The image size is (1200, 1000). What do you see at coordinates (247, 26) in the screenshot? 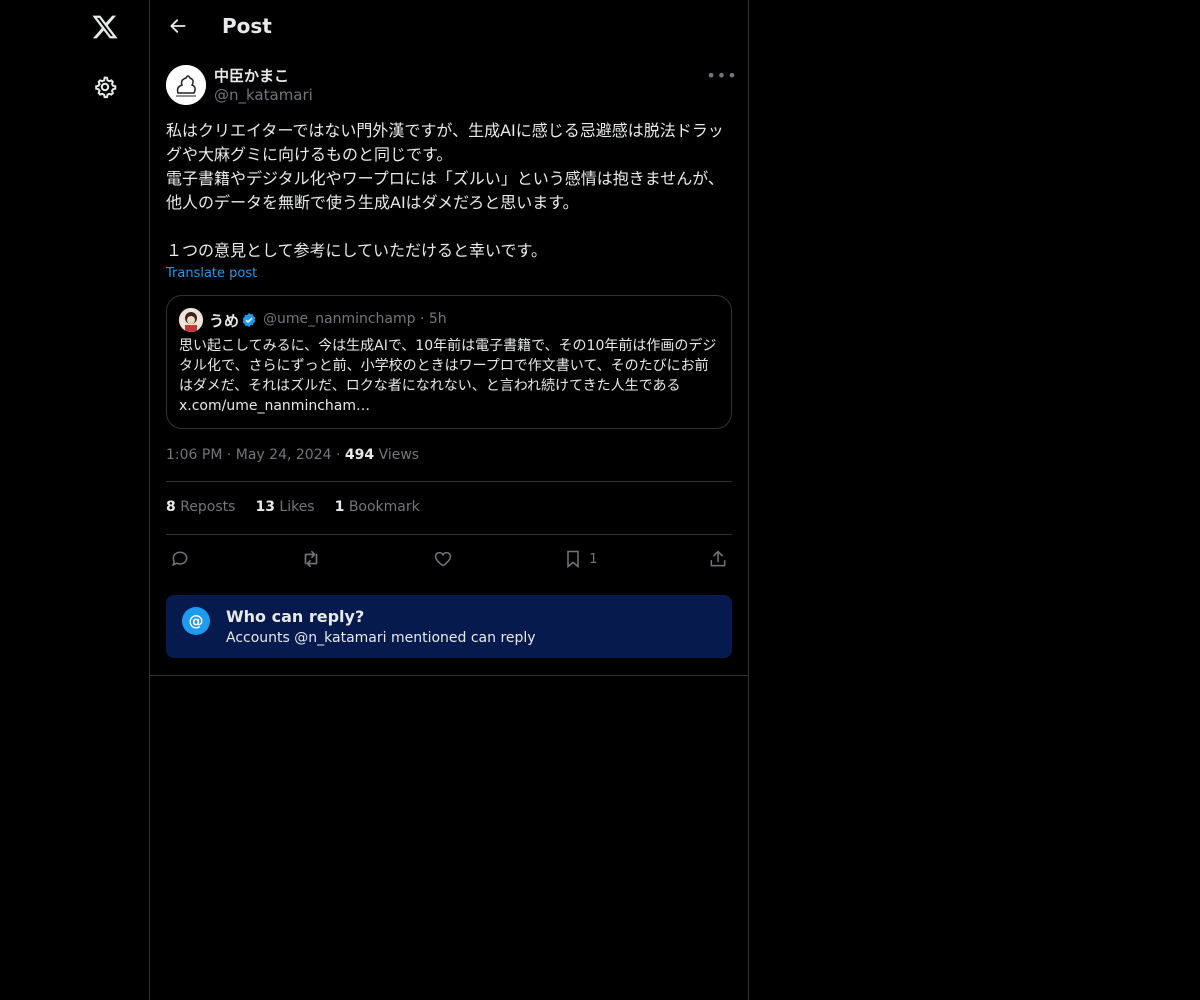
I see `page-title: Post` at bounding box center [247, 26].